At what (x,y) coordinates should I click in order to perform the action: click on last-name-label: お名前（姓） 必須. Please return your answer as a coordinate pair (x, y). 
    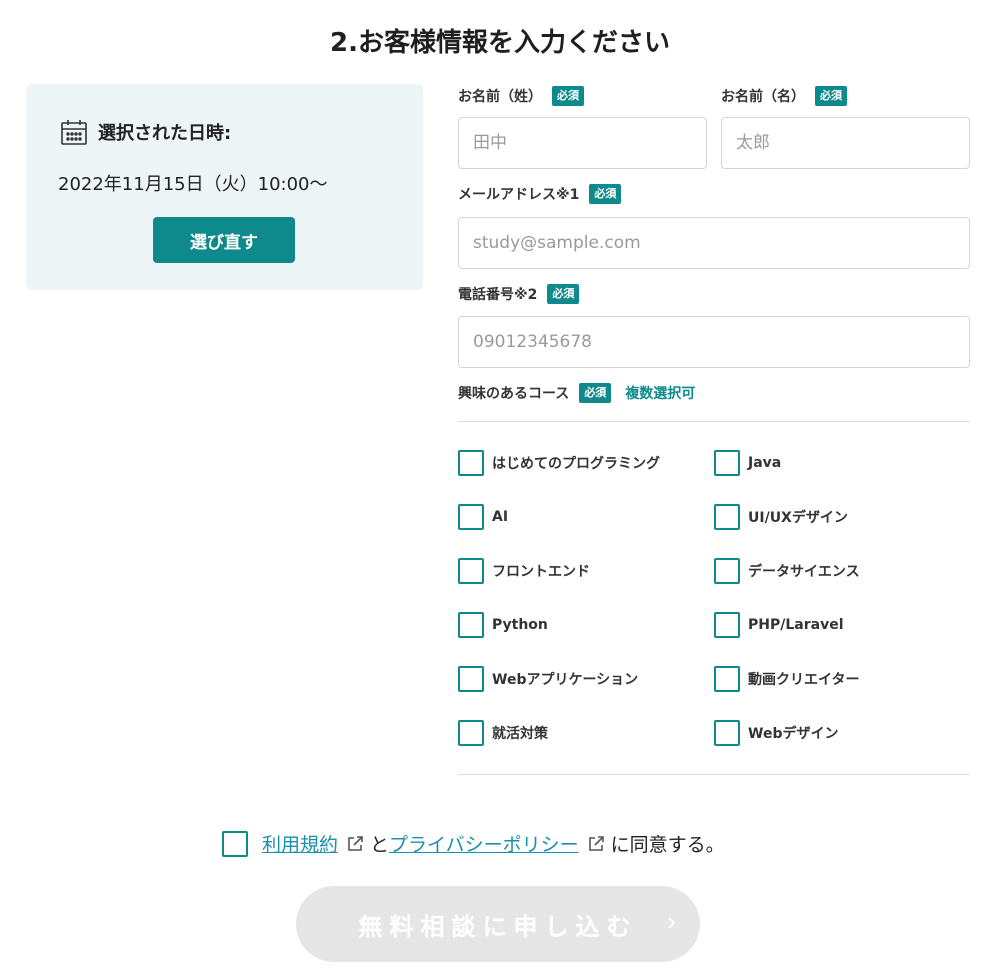
    Looking at the image, I should click on (521, 96).